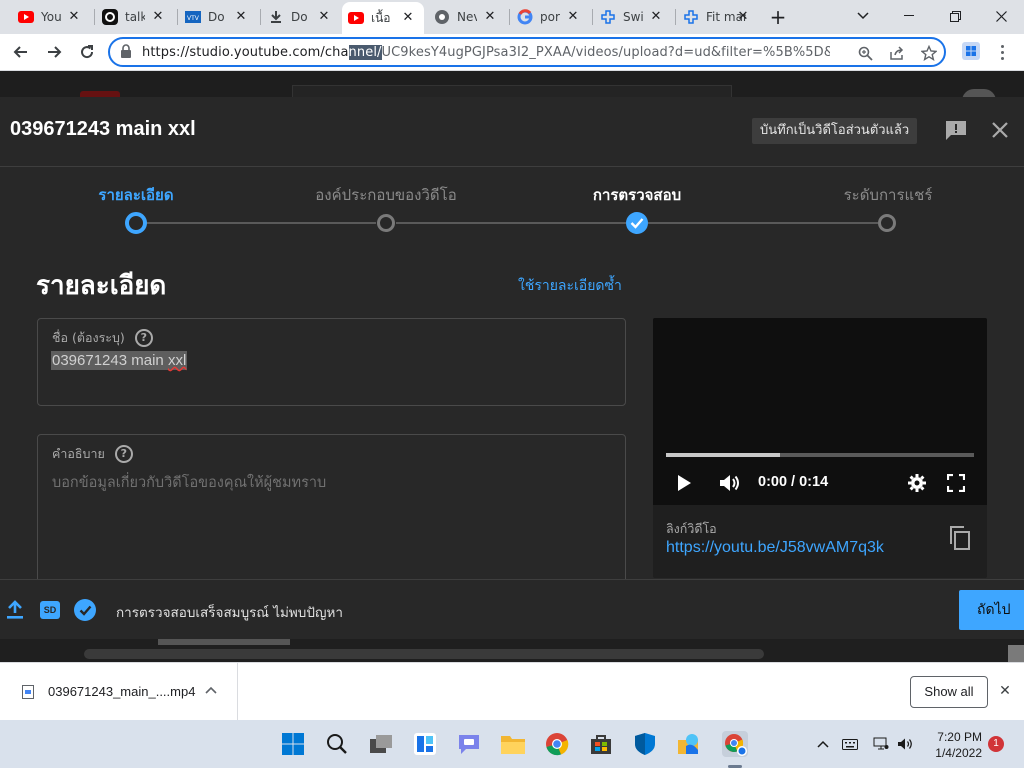 This screenshot has height=768, width=1024. Describe the element at coordinates (135, 17) in the screenshot. I see `tab-talk: talk ✕` at that location.